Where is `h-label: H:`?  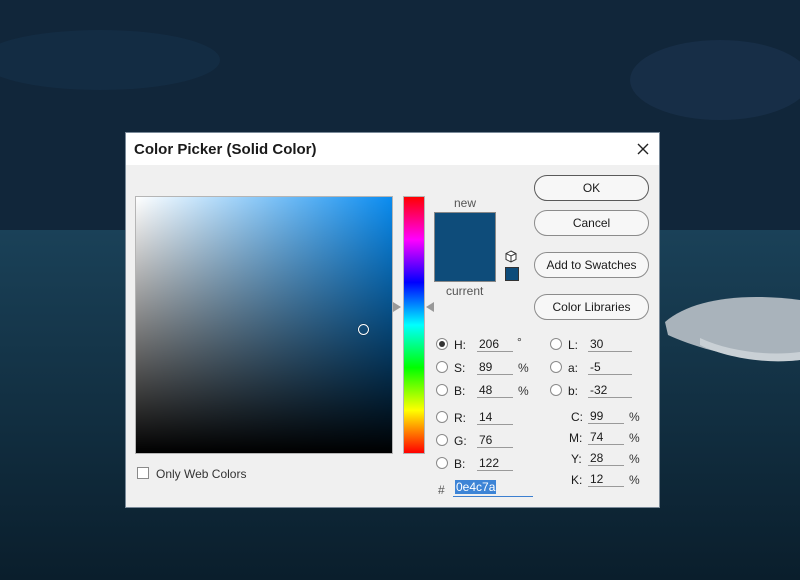
h-label: H: is located at coordinates (460, 345).